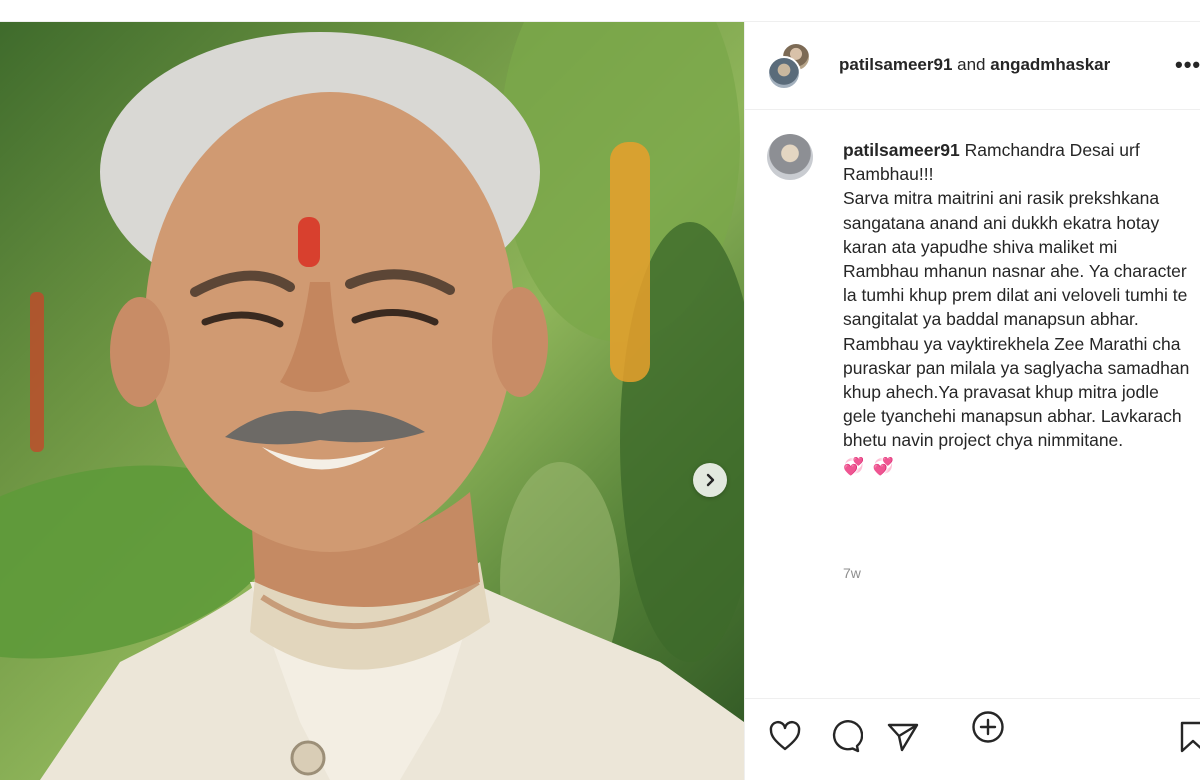 The width and height of the screenshot is (1200, 780). I want to click on author-joiner: and, so click(971, 64).